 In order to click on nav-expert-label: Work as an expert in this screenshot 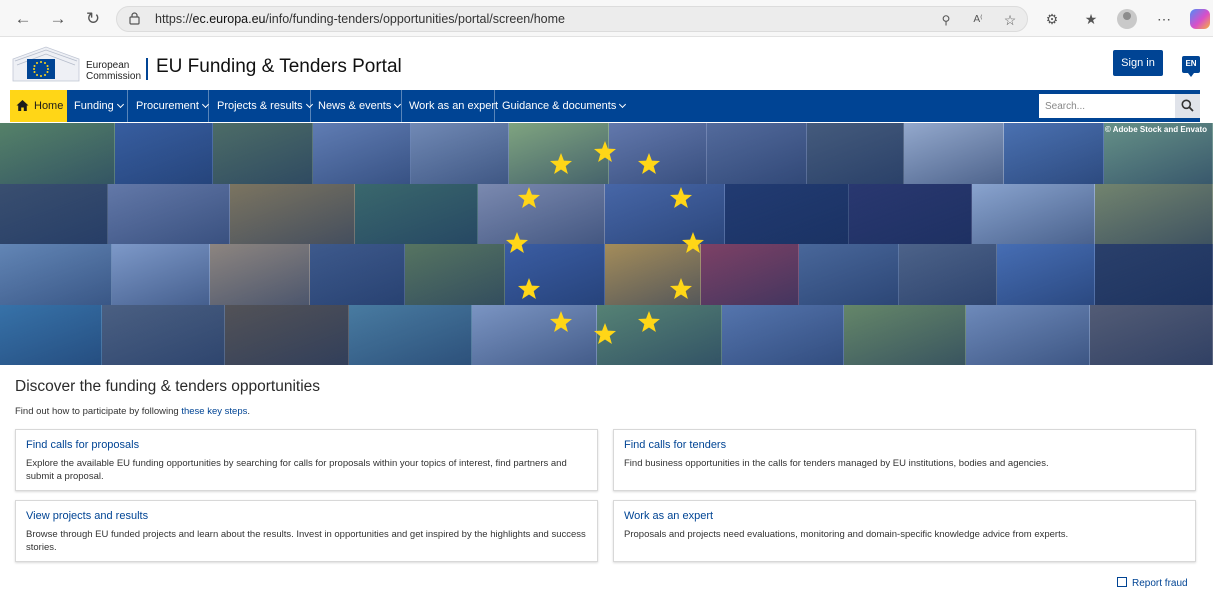, I will do `click(454, 106)`.